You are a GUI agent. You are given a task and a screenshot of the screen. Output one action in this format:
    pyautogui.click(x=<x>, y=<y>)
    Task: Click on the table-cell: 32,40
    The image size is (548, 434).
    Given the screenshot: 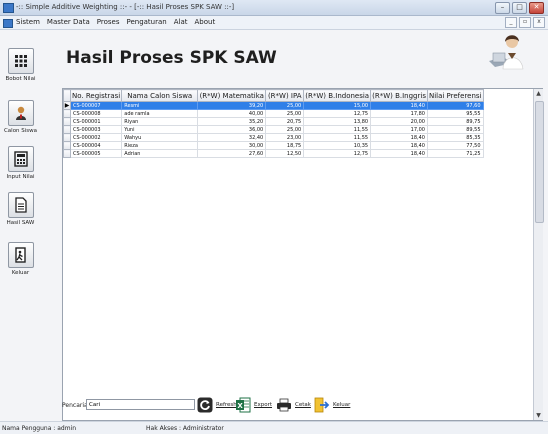 What is the action you would take?
    pyautogui.click(x=232, y=137)
    